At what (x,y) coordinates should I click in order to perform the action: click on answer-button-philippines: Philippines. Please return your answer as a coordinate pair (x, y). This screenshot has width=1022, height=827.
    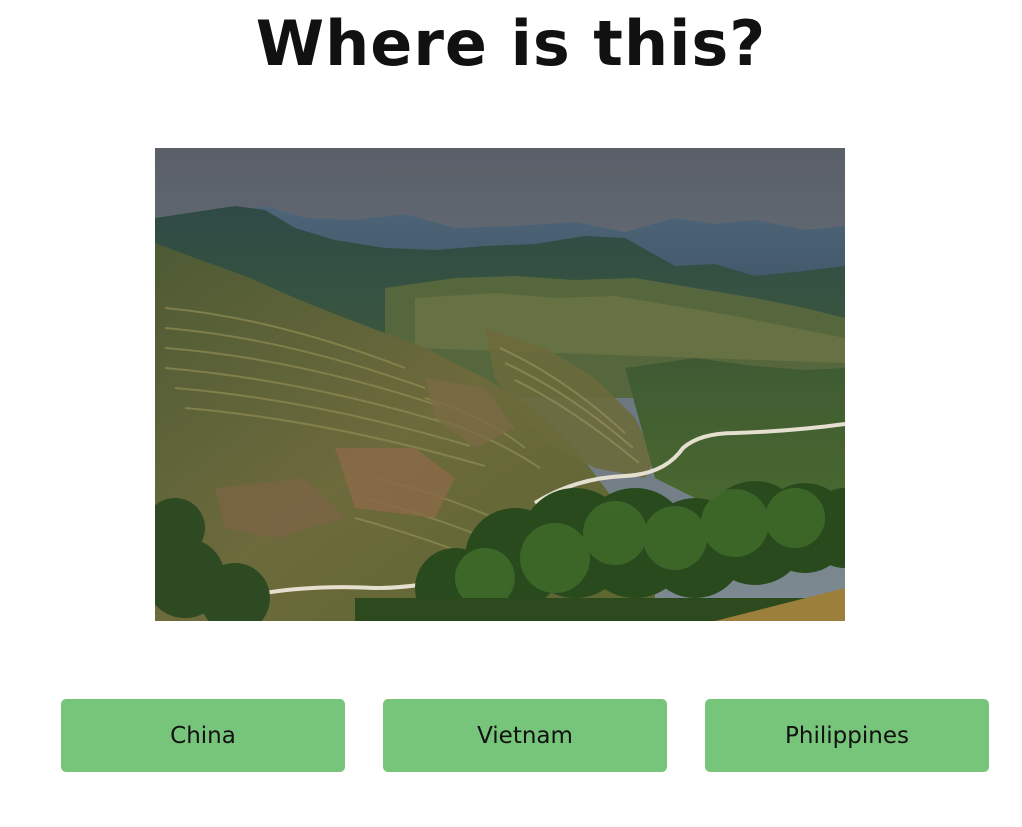
    Looking at the image, I should click on (847, 735).